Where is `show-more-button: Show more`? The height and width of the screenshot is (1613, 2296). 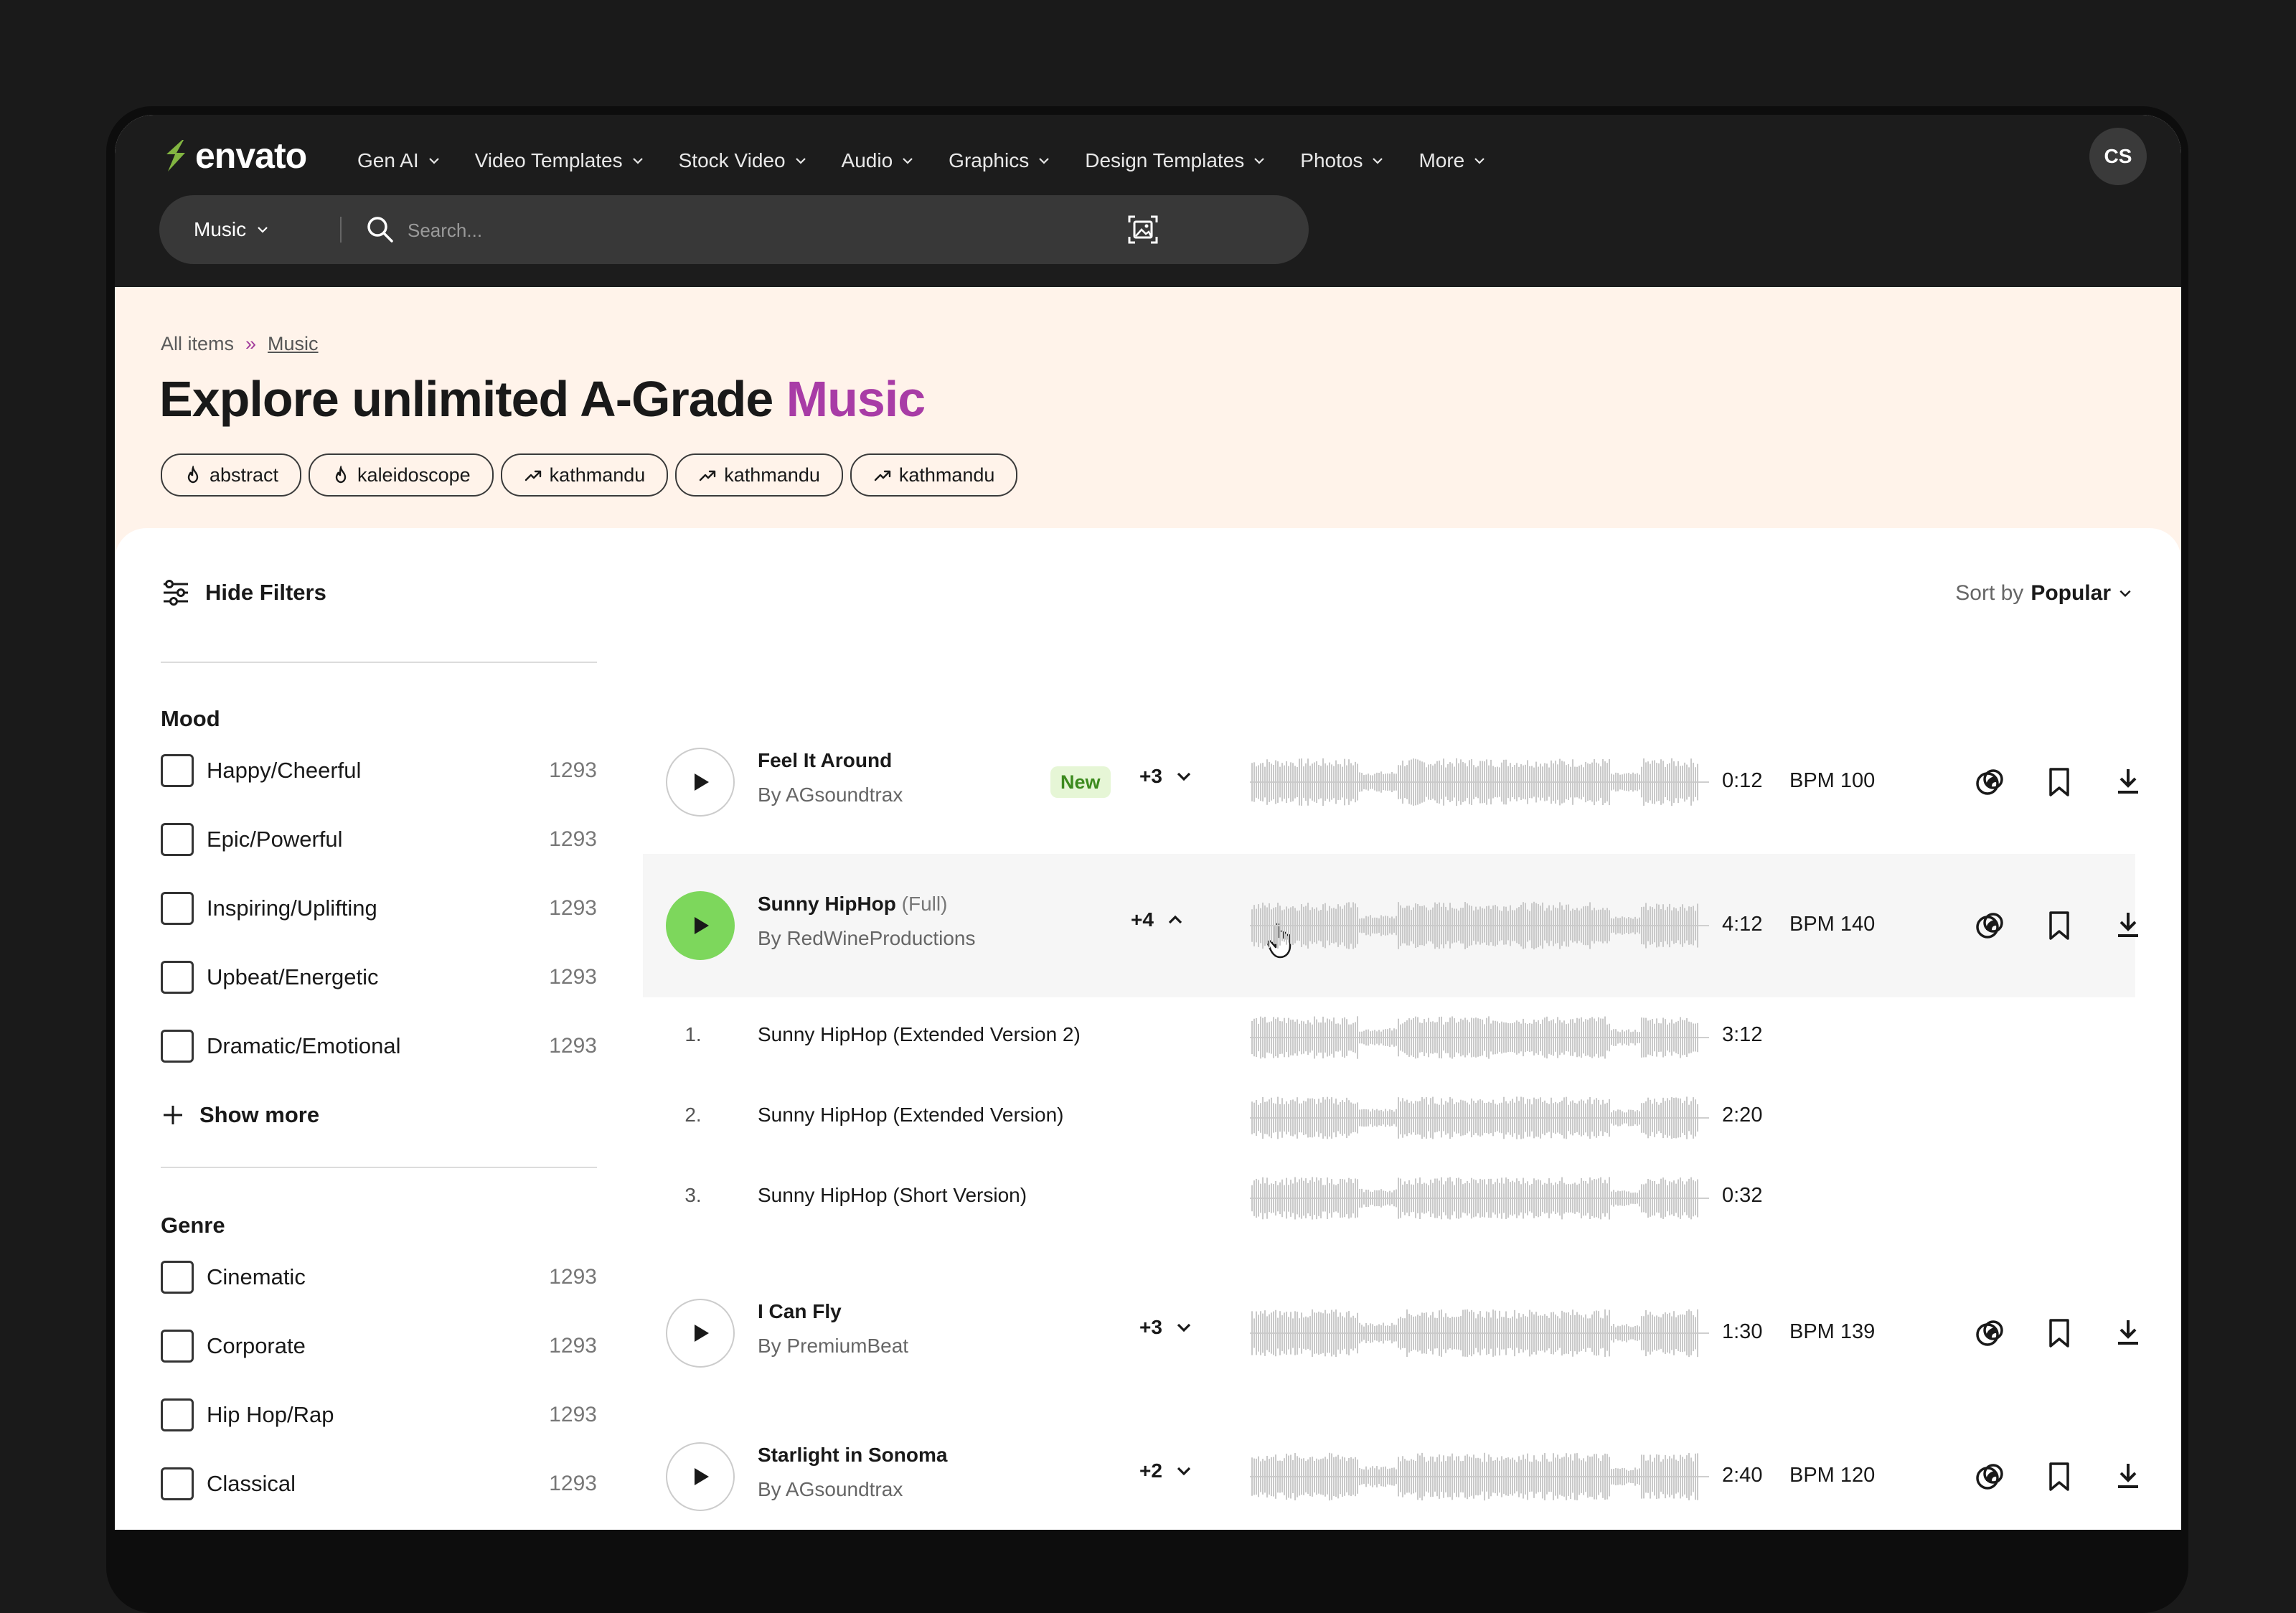
show-more-button: Show more is located at coordinates (240, 1115).